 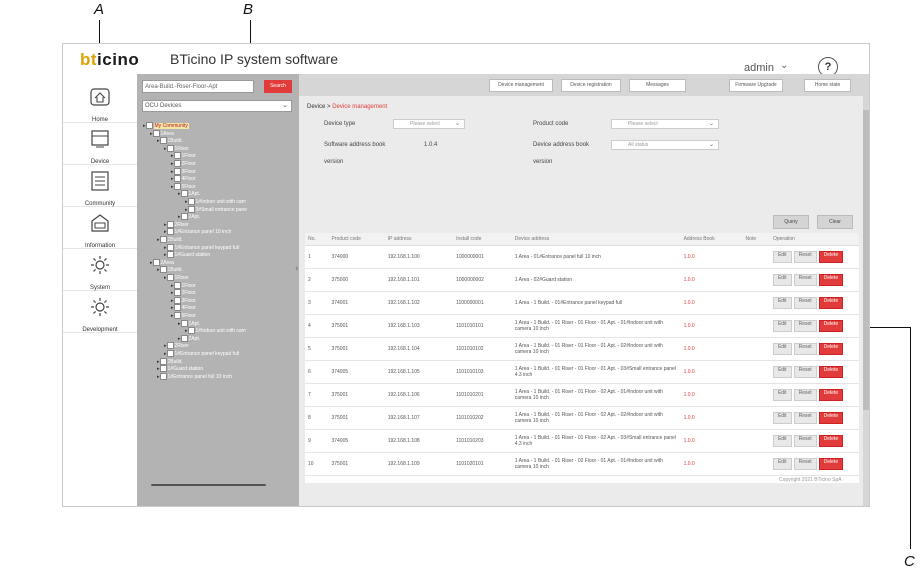 What do you see at coordinates (100, 228) in the screenshot?
I see `nav-item-information: Information` at bounding box center [100, 228].